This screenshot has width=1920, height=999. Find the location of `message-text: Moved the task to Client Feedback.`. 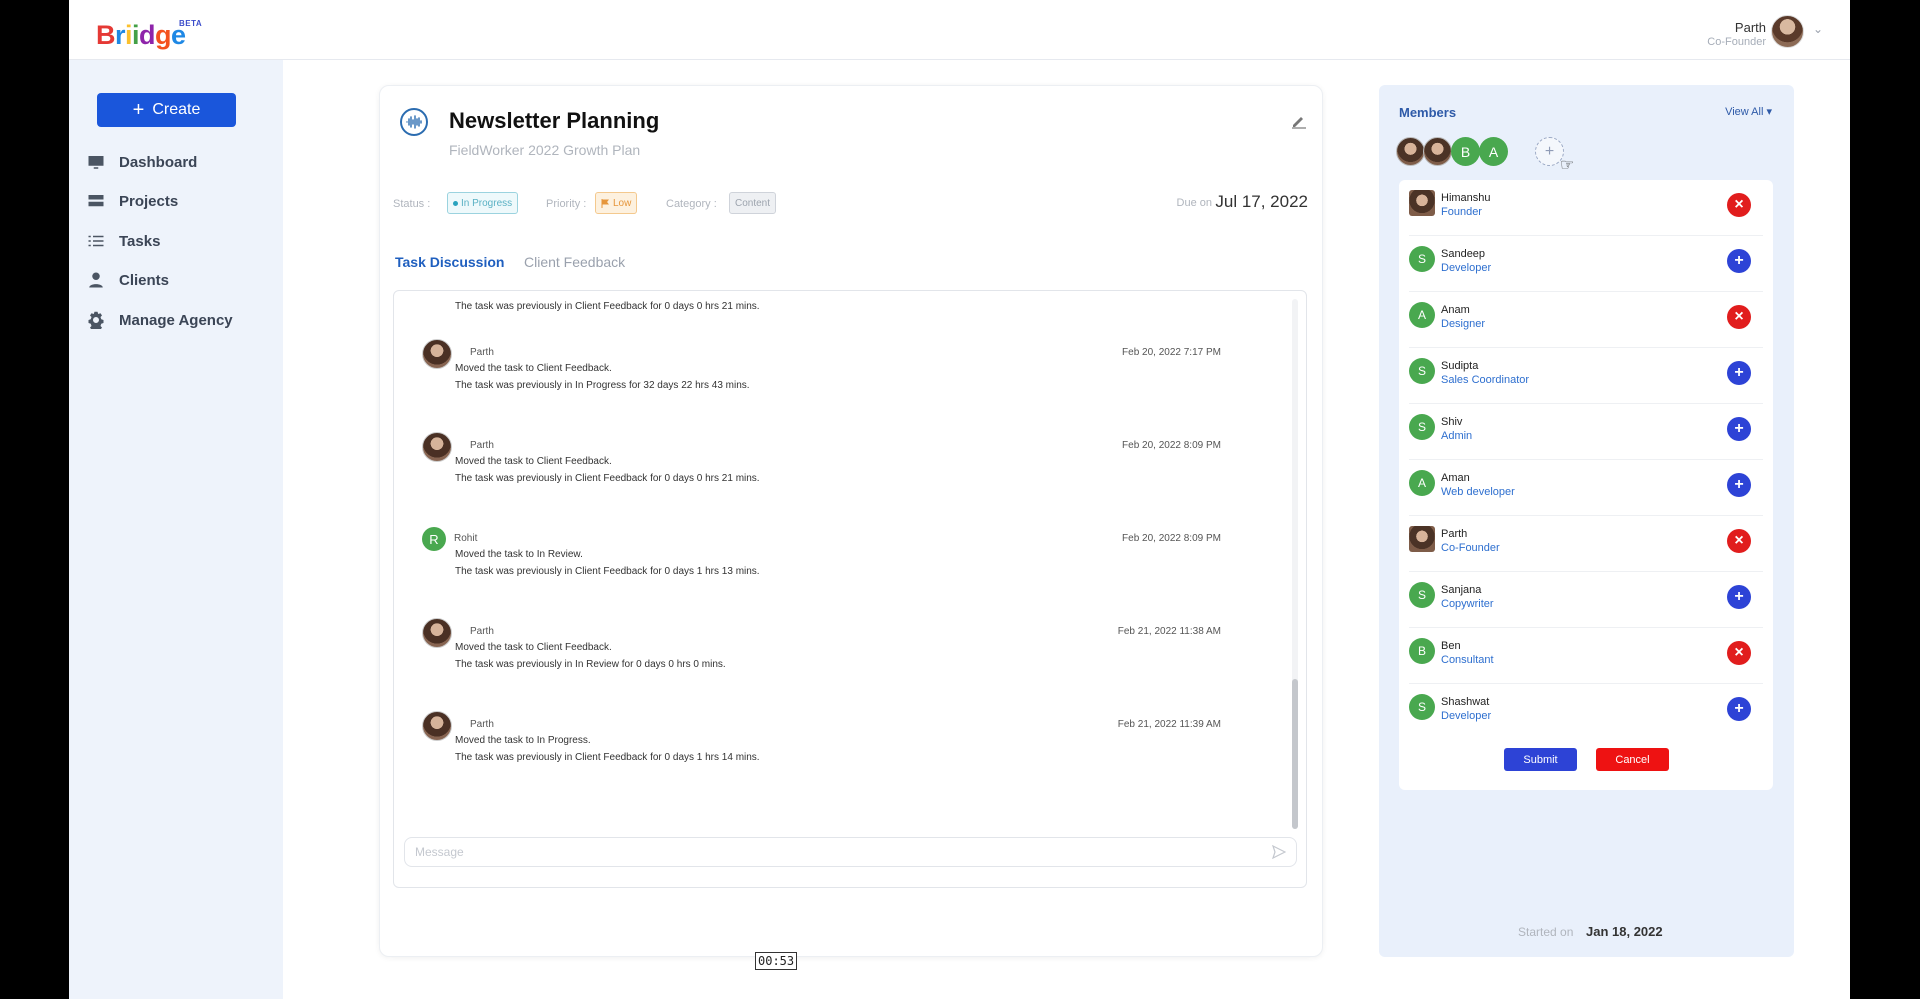

message-text: Moved the task to Client Feedback. is located at coordinates (533, 368).